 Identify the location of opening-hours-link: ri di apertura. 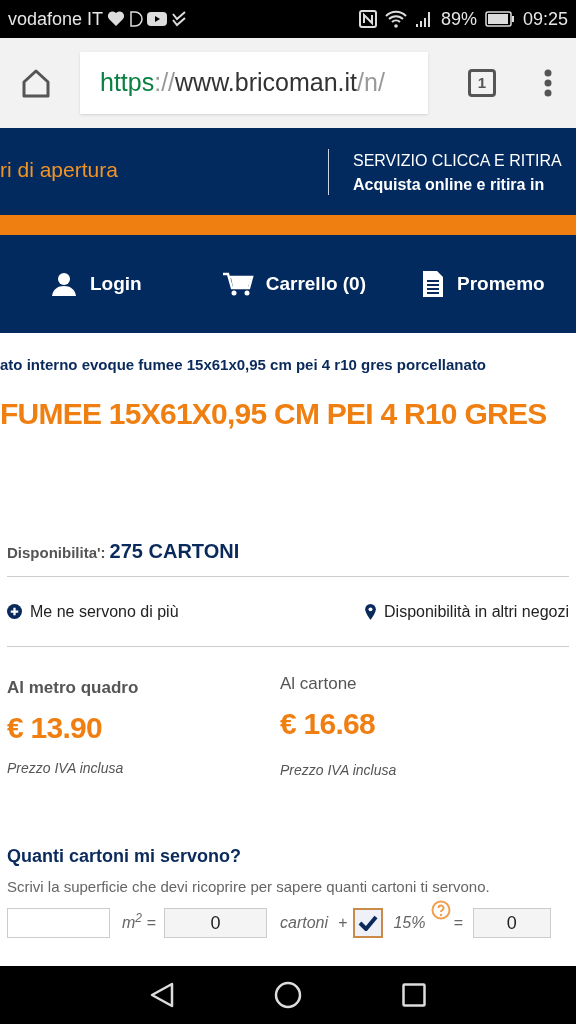
(59, 169).